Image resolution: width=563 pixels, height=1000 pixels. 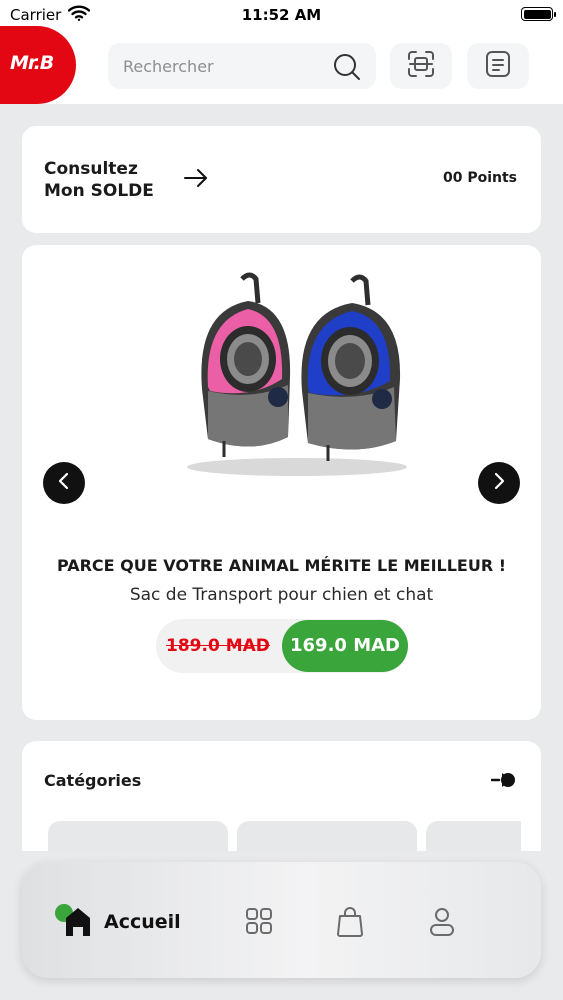 I want to click on categories-list, so click(x=284, y=836).